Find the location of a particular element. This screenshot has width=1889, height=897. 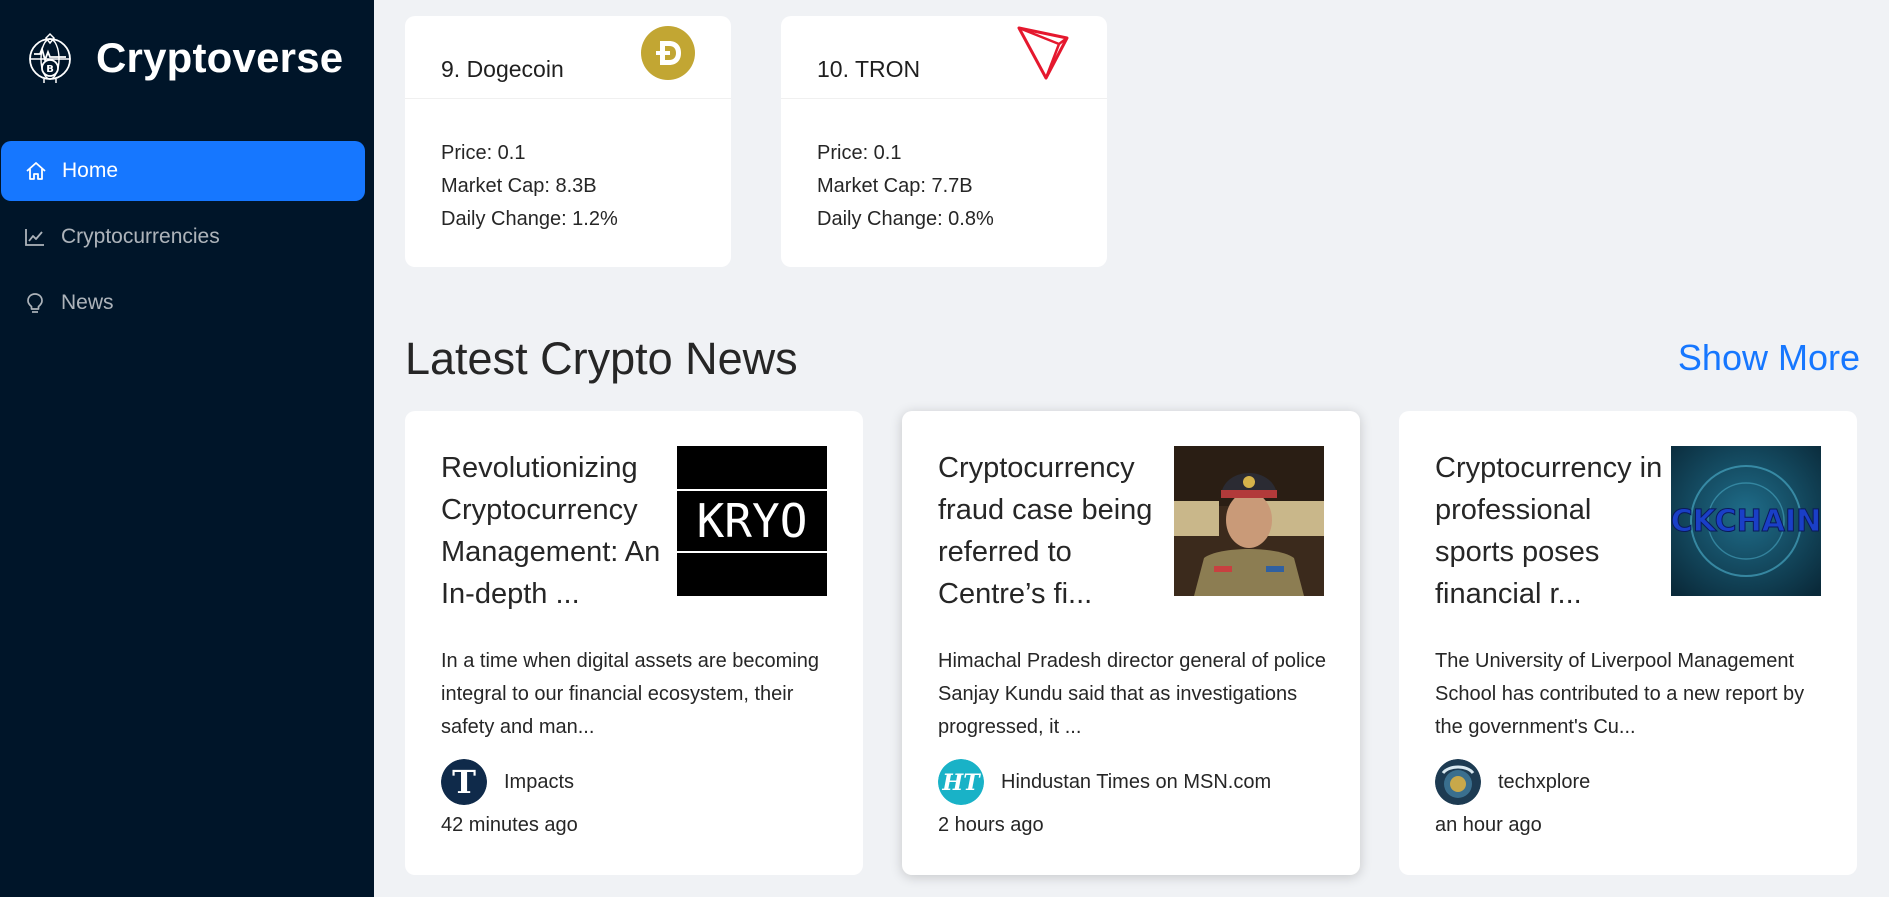

bulb-icon is located at coordinates (35, 303).